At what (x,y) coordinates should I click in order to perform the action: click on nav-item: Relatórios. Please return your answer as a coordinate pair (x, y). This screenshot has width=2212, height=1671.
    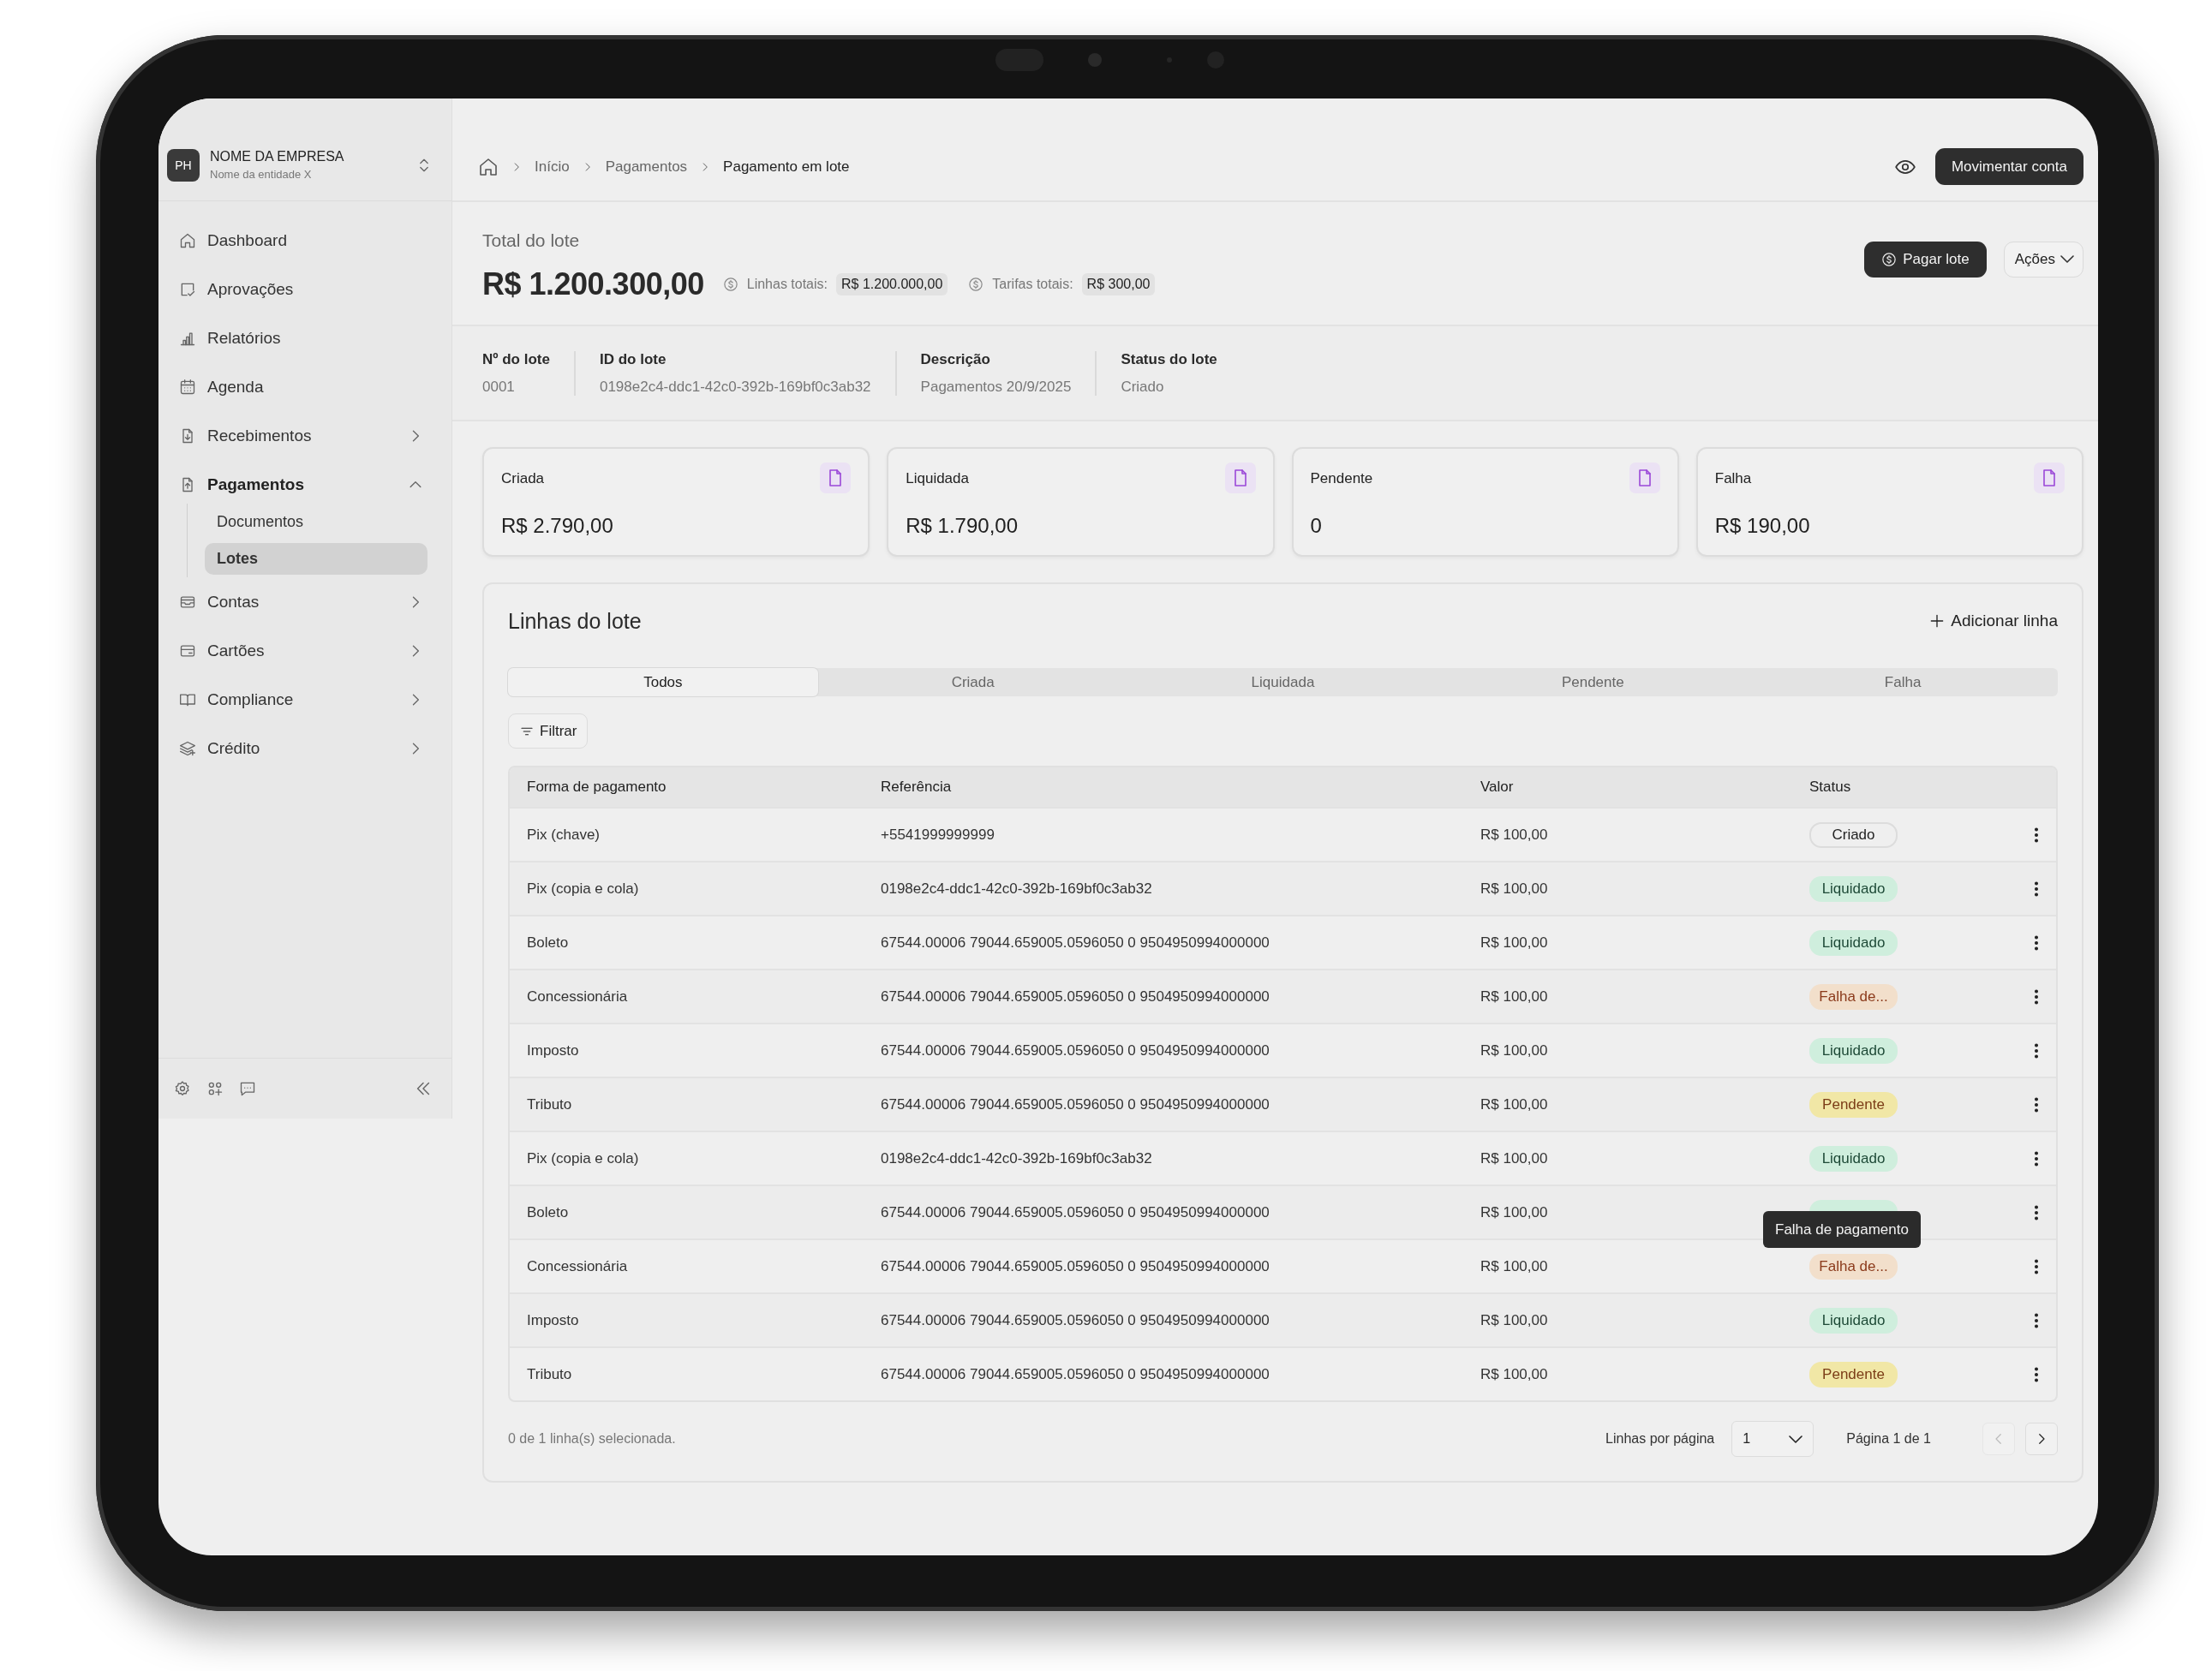
    Looking at the image, I should click on (300, 337).